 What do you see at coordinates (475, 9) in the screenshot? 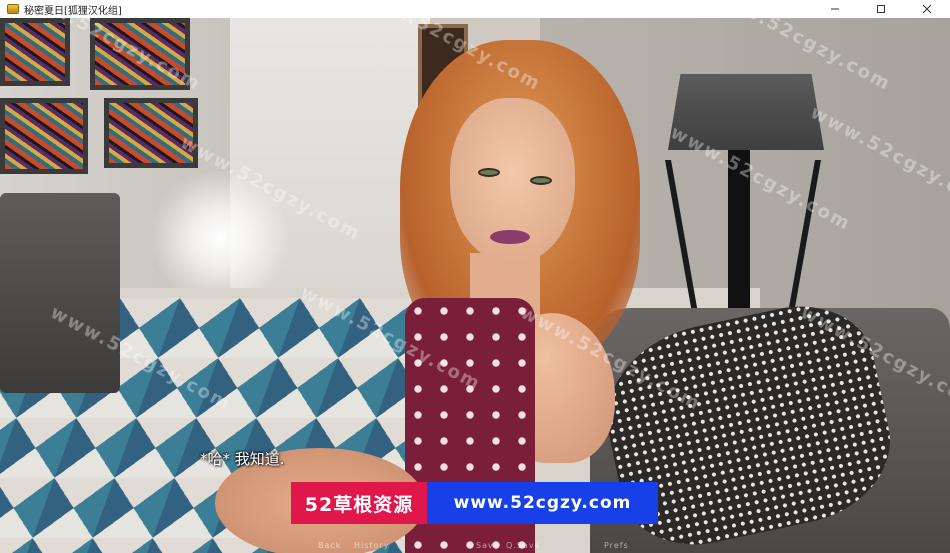
I see `title-bar: 秘密夏日[狐狸汉化组]` at bounding box center [475, 9].